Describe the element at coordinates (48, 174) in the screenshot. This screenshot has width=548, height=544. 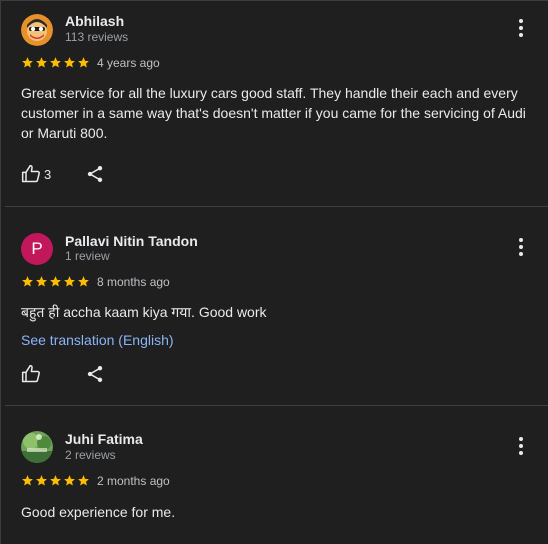
I see `like-count: 3` at that location.